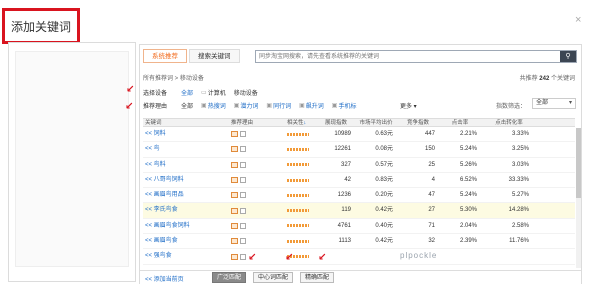 This screenshot has height=290, width=600. Describe the element at coordinates (214, 56) in the screenshot. I see `tab-search-keyword: 搜索关键词` at that location.